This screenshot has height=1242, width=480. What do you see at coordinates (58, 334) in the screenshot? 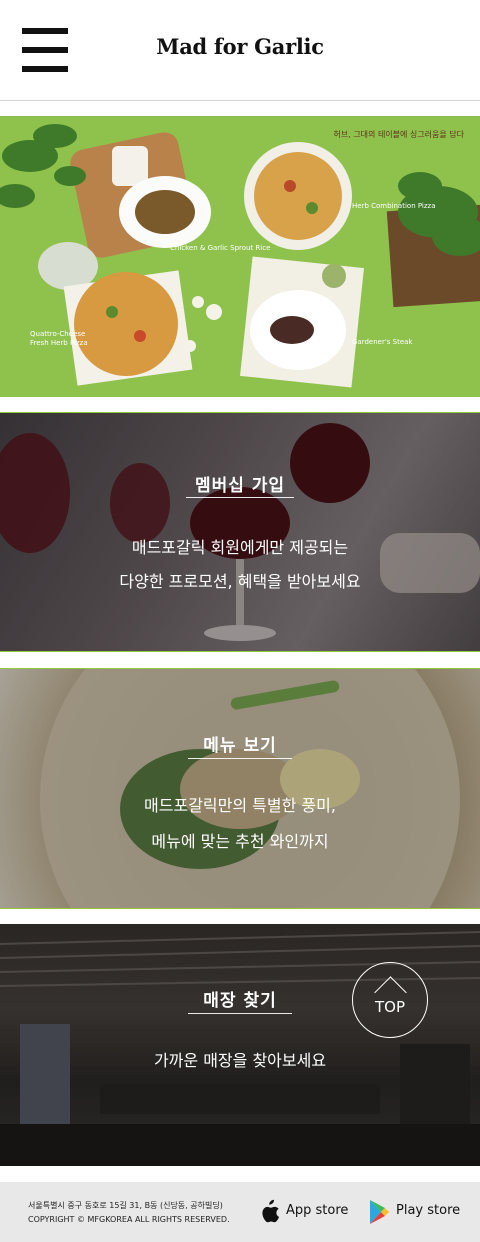
I see `caption-quattro-line1: Quattro-Cheese` at bounding box center [58, 334].